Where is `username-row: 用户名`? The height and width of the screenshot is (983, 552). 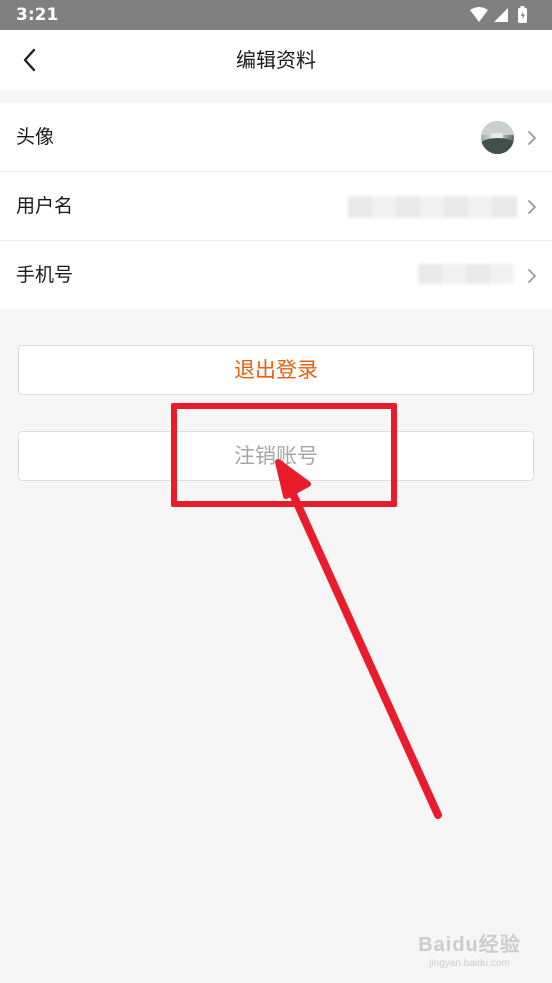
username-row: 用户名 is located at coordinates (276, 206).